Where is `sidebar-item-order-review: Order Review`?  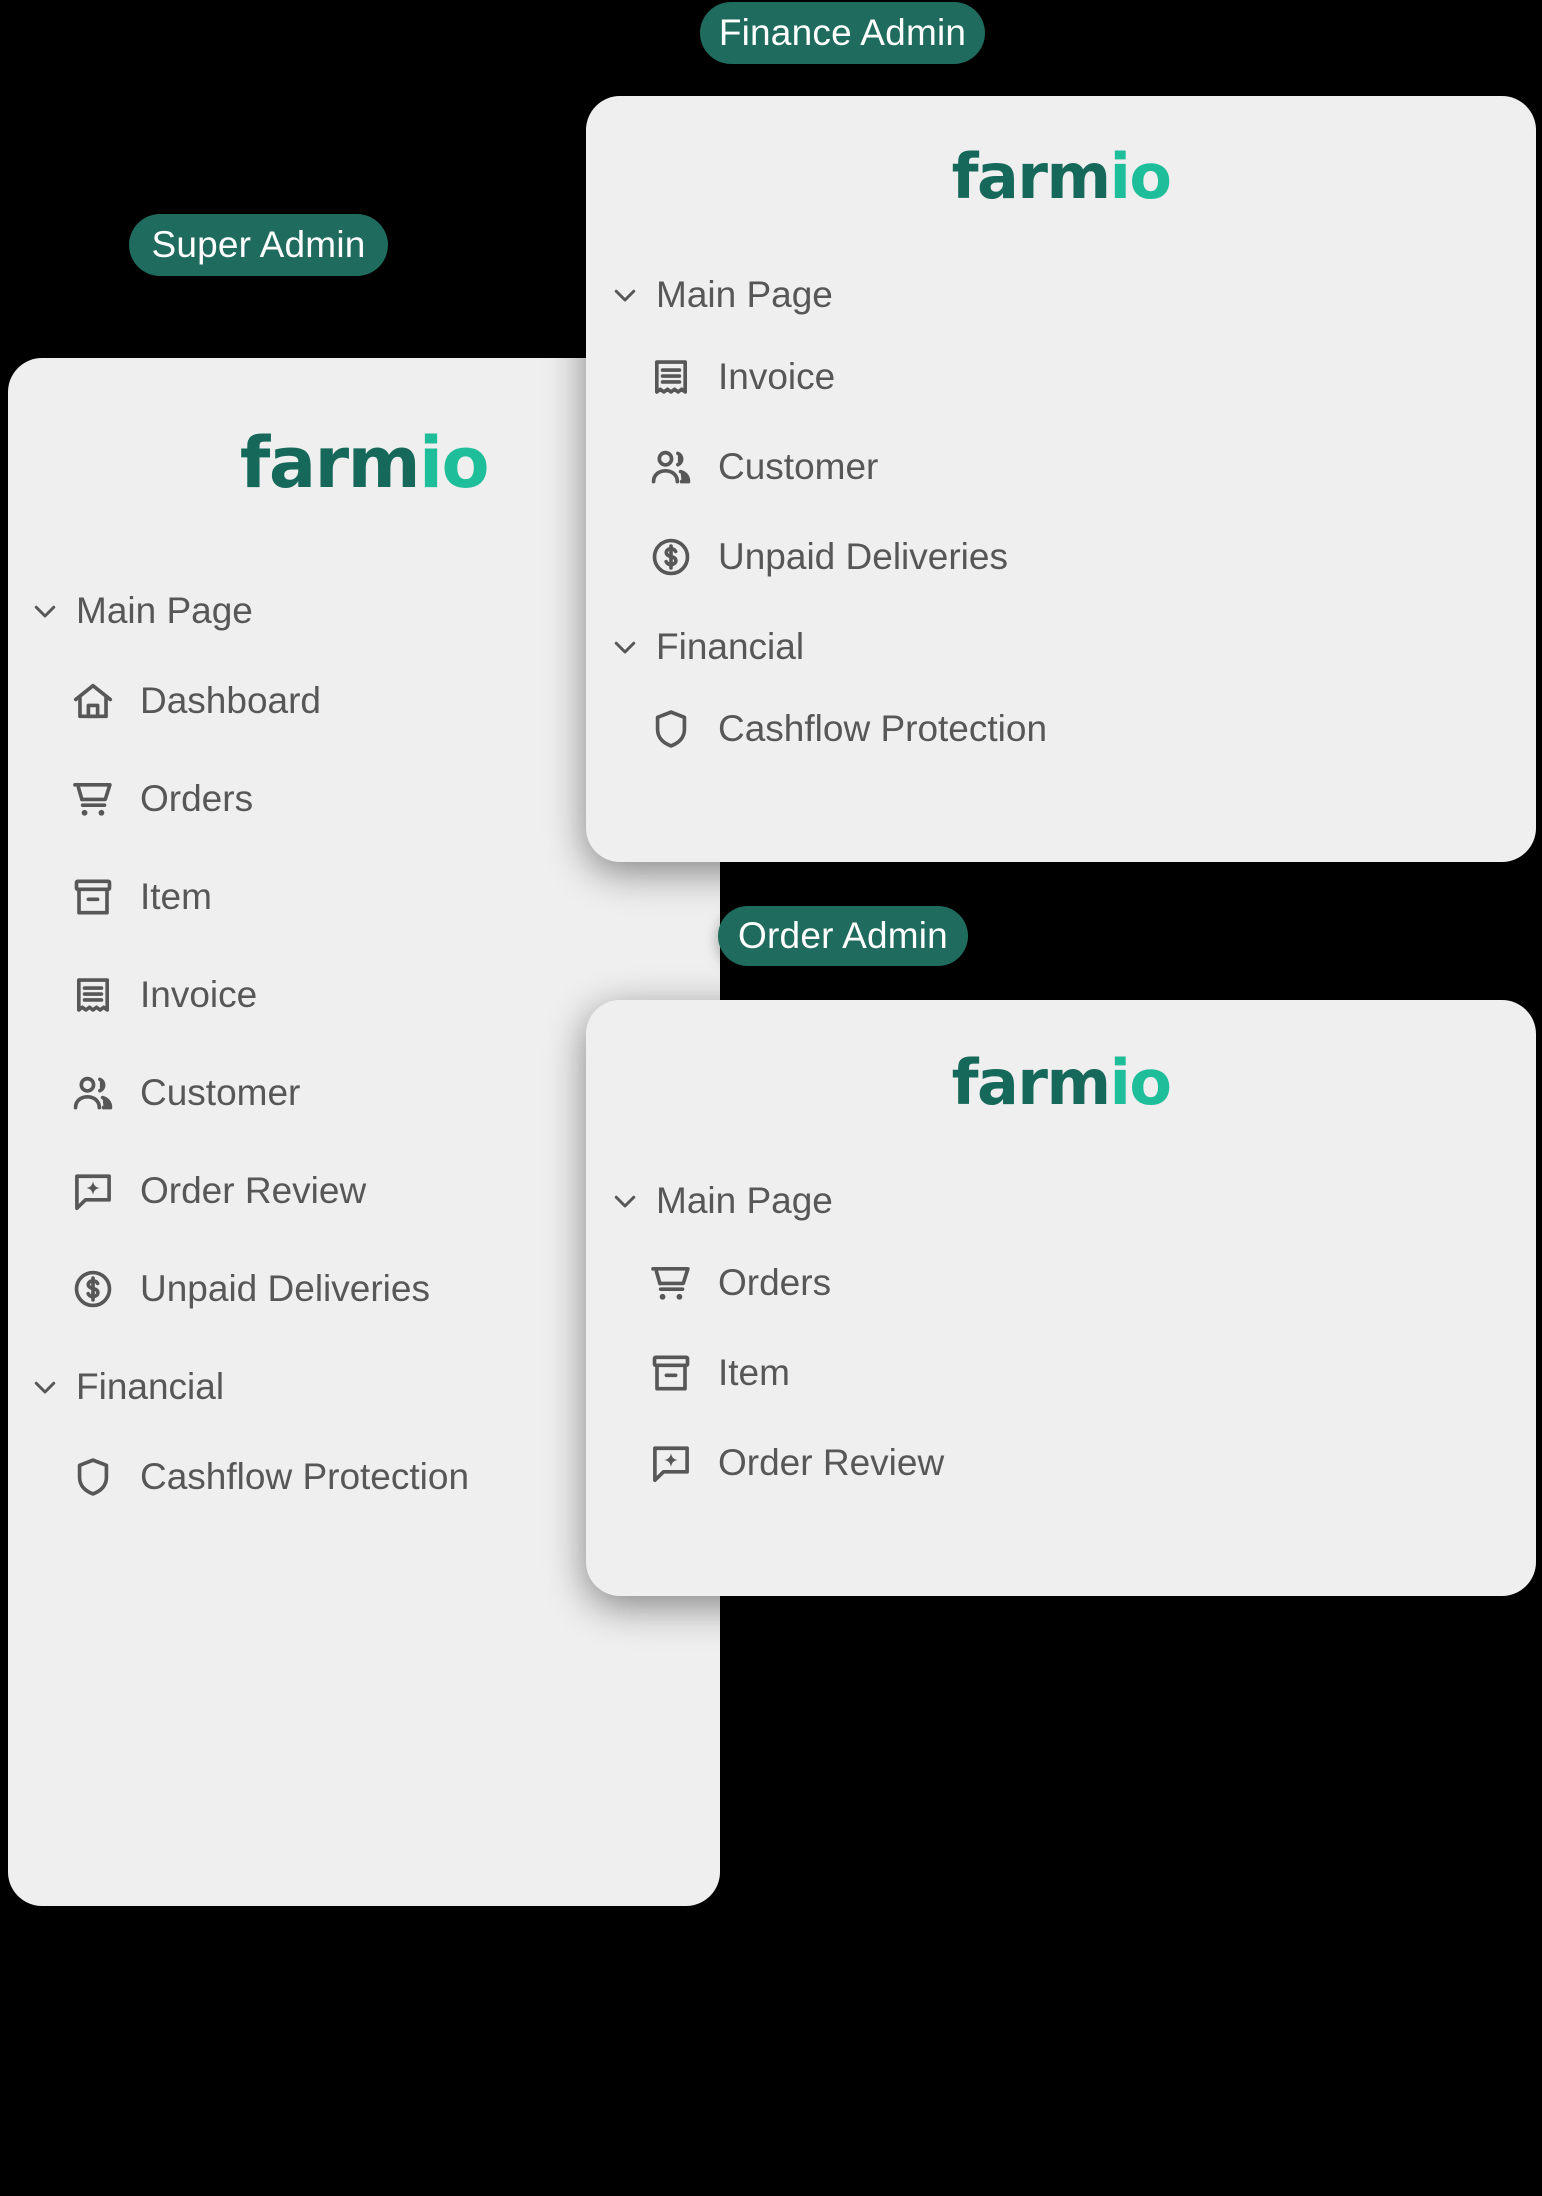 sidebar-item-order-review: Order Review is located at coordinates (1092, 1463).